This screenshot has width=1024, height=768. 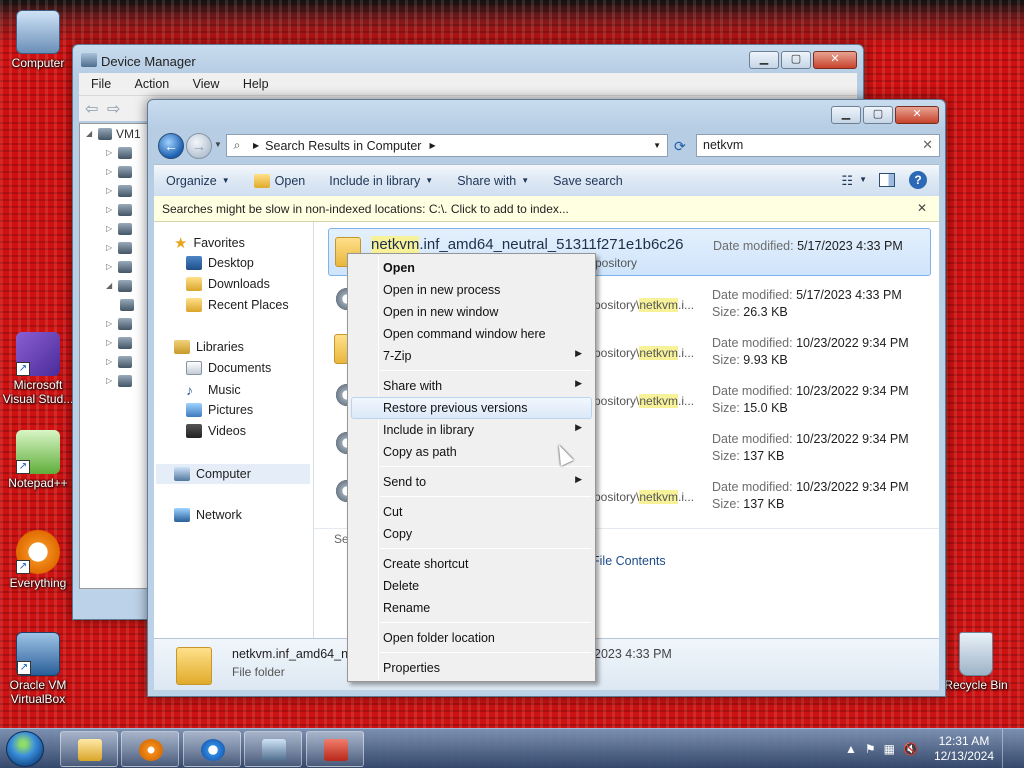 What do you see at coordinates (150, 749) in the screenshot?
I see `taskbar-media-player` at bounding box center [150, 749].